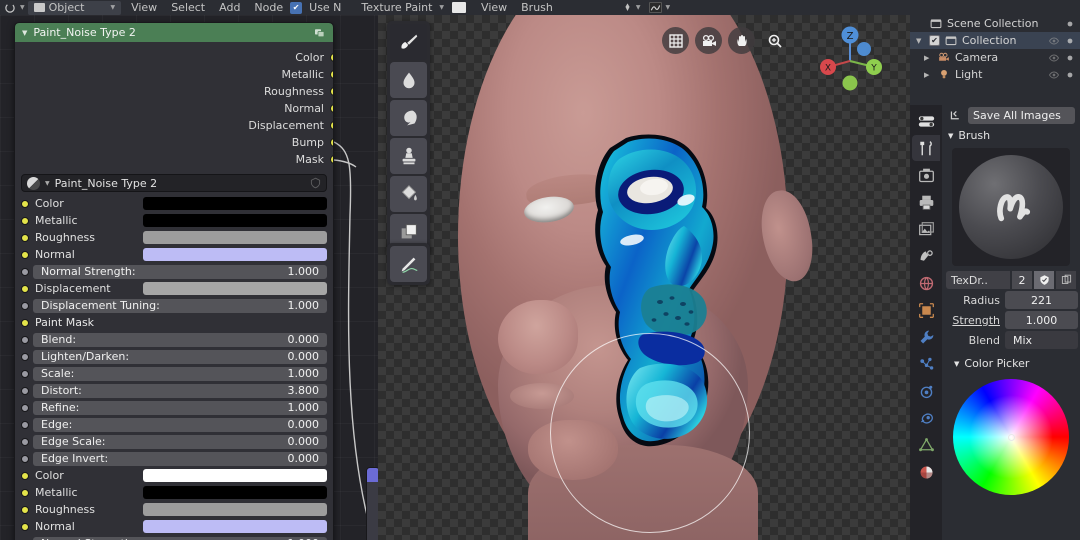 This screenshot has width=1080, height=540. I want to click on value-slider: Refine: 1.000, so click(180, 407).